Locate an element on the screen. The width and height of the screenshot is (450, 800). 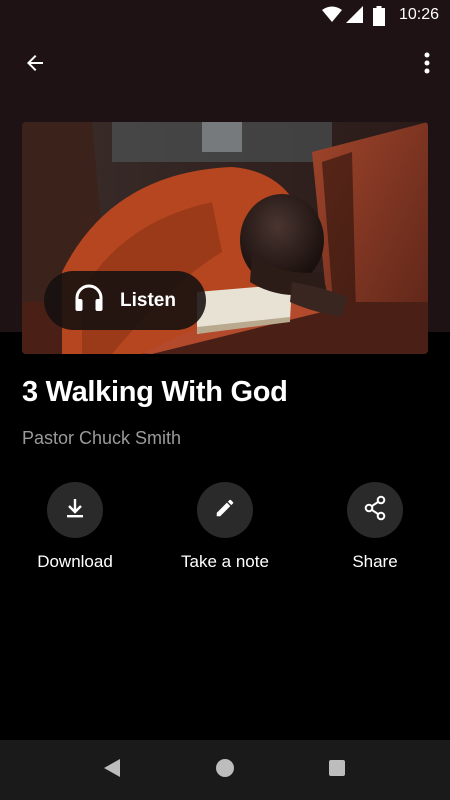
nav-back-button is located at coordinates (112, 770).